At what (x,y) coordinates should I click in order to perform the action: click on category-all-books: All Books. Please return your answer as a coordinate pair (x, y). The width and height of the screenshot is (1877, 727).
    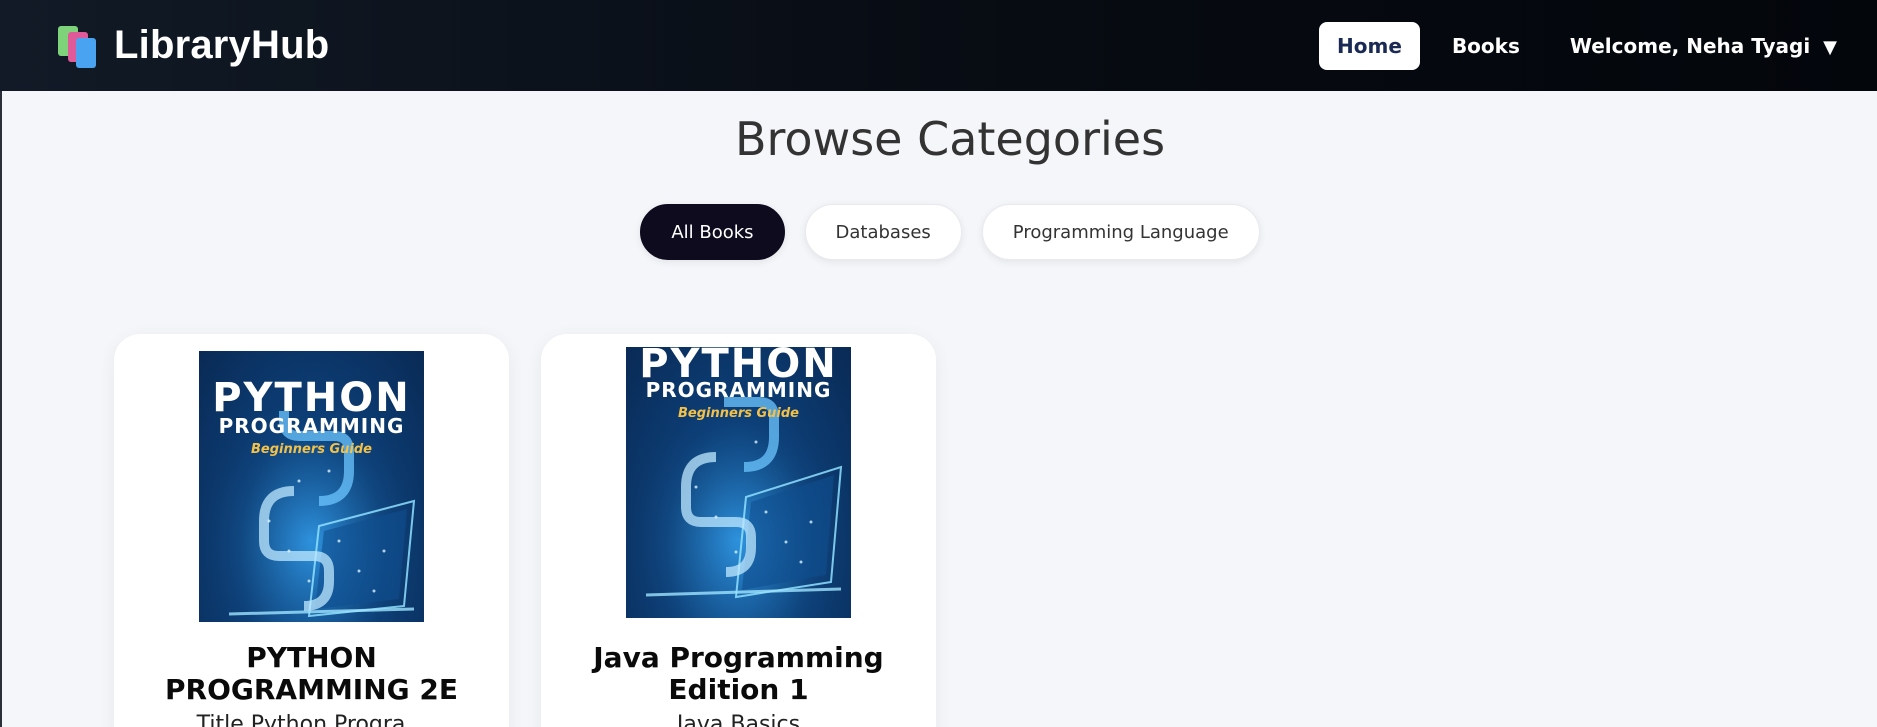
    Looking at the image, I should click on (712, 232).